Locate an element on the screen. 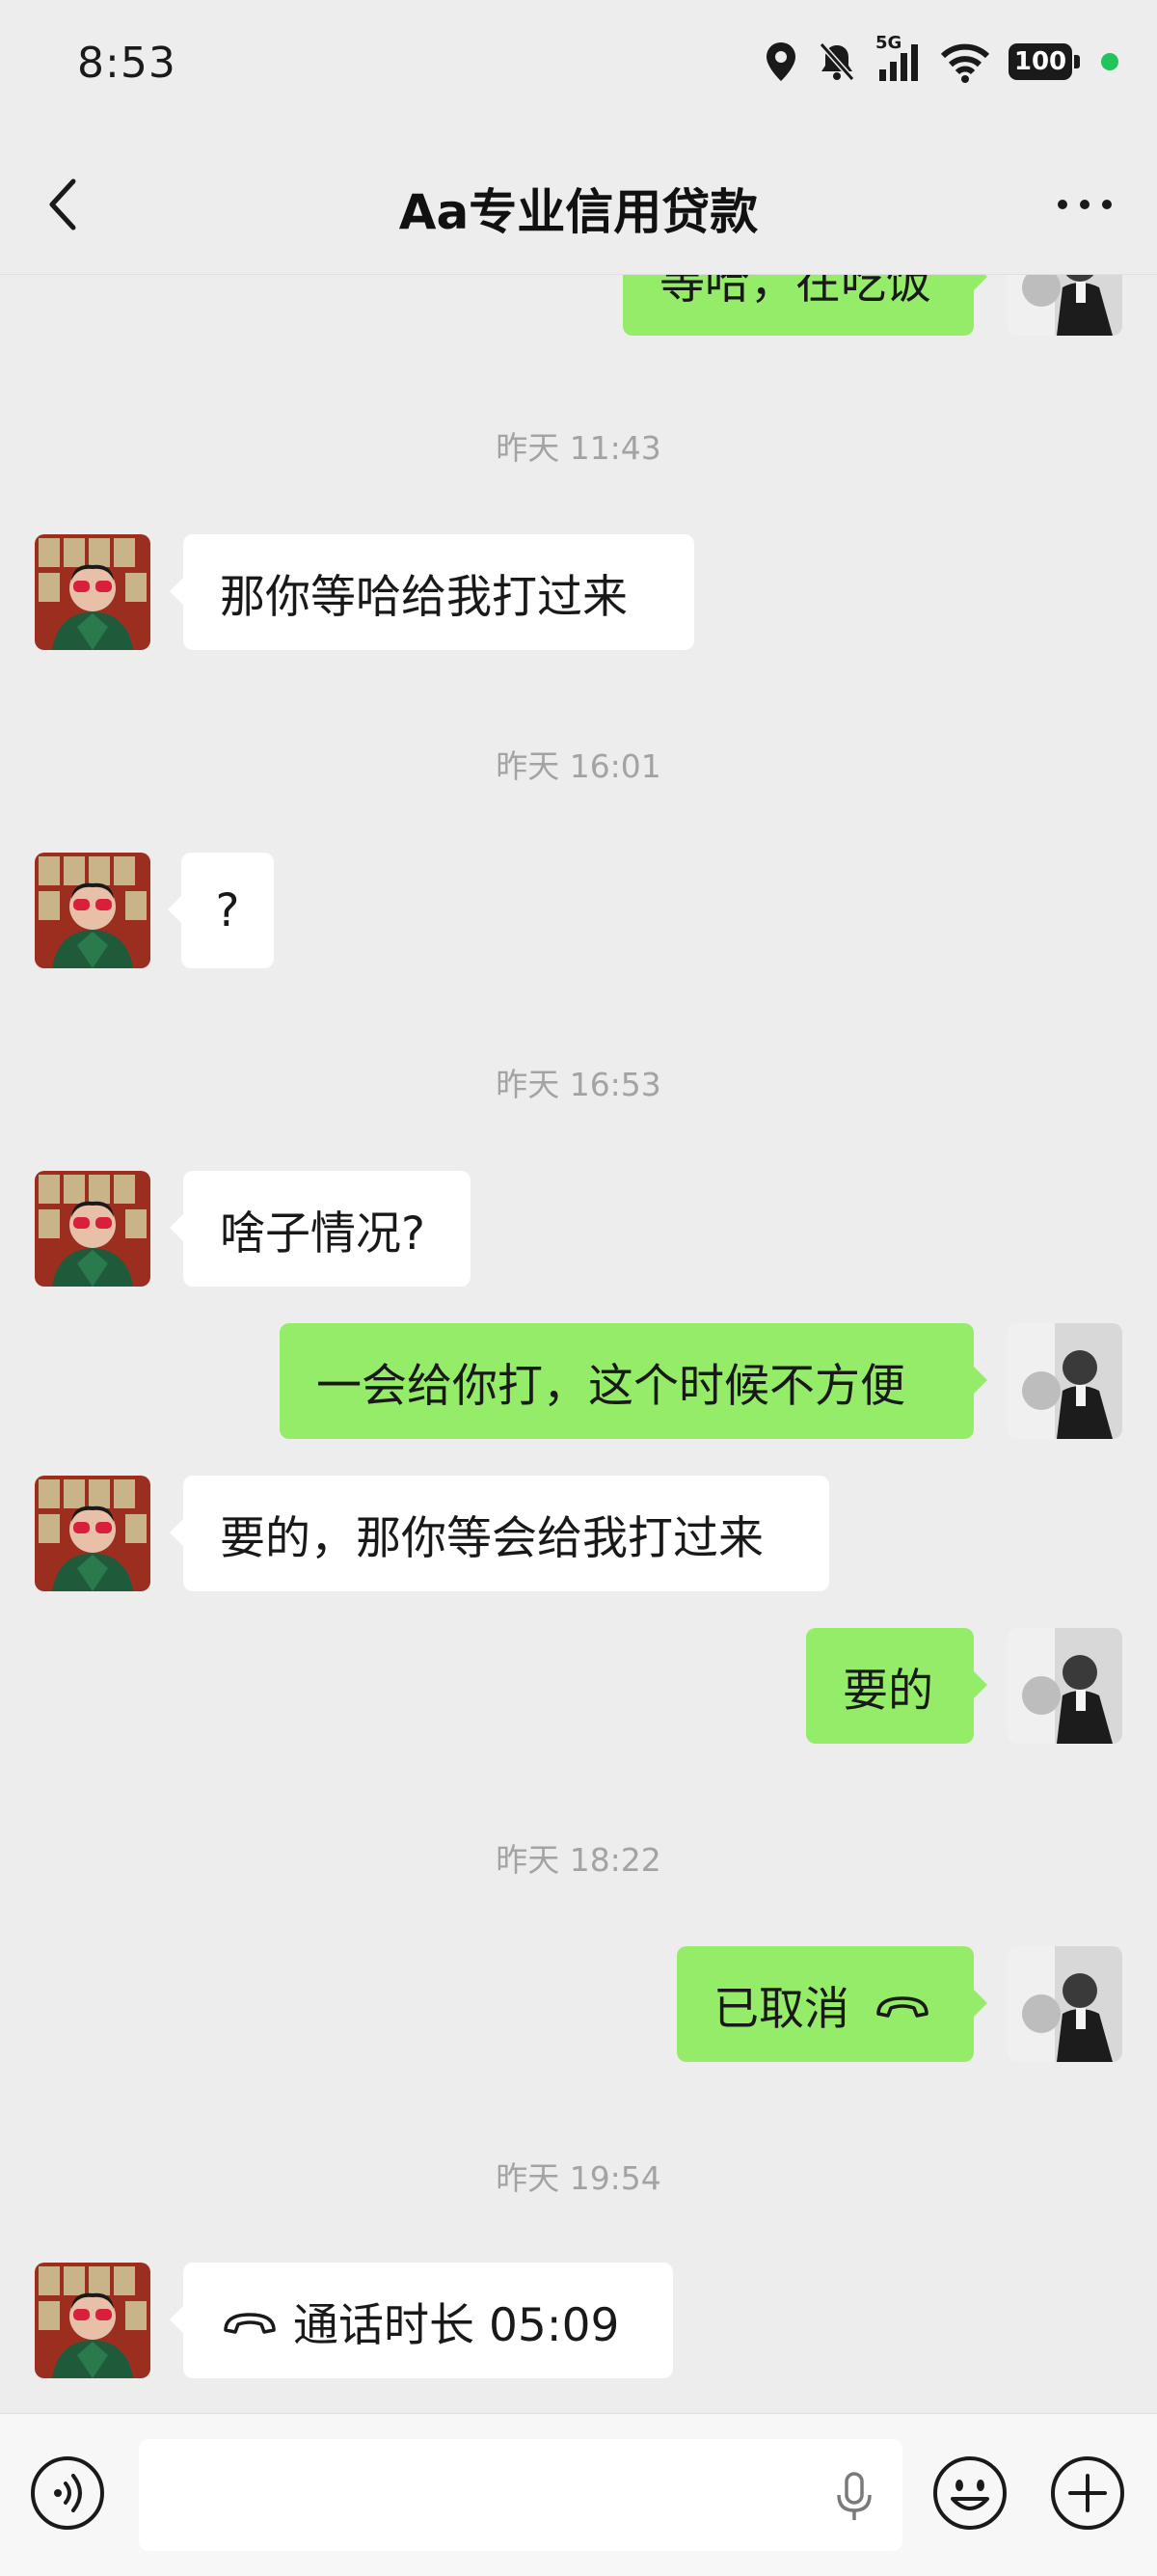  voice-icon is located at coordinates (67, 2493).